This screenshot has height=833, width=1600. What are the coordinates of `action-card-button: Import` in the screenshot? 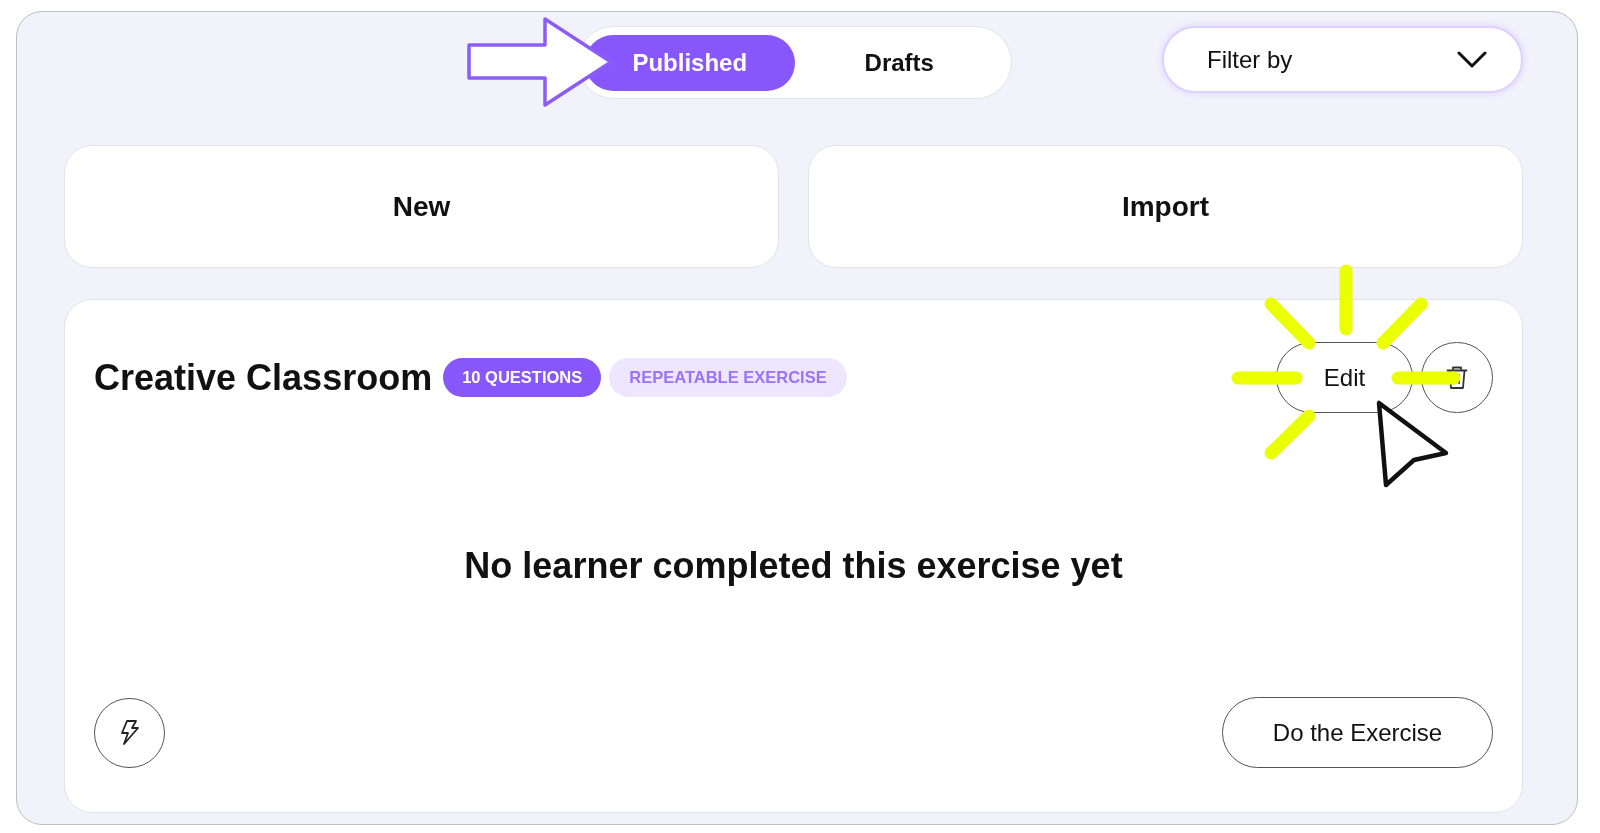 It's located at (1165, 206).